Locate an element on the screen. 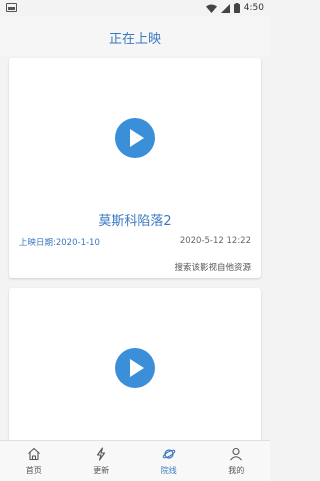 The width and height of the screenshot is (320, 481). release-date: 上映日期:2020-1-10 is located at coordinates (59, 243).